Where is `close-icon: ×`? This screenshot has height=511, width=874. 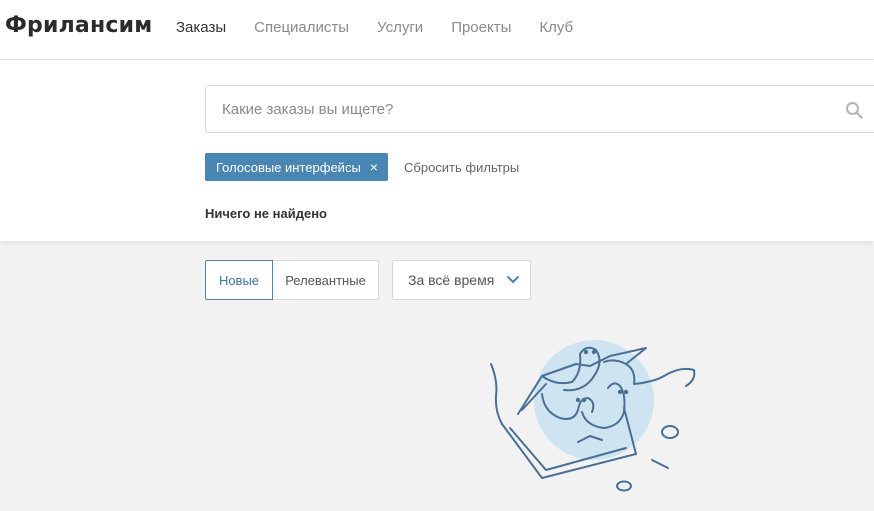 close-icon: × is located at coordinates (374, 167).